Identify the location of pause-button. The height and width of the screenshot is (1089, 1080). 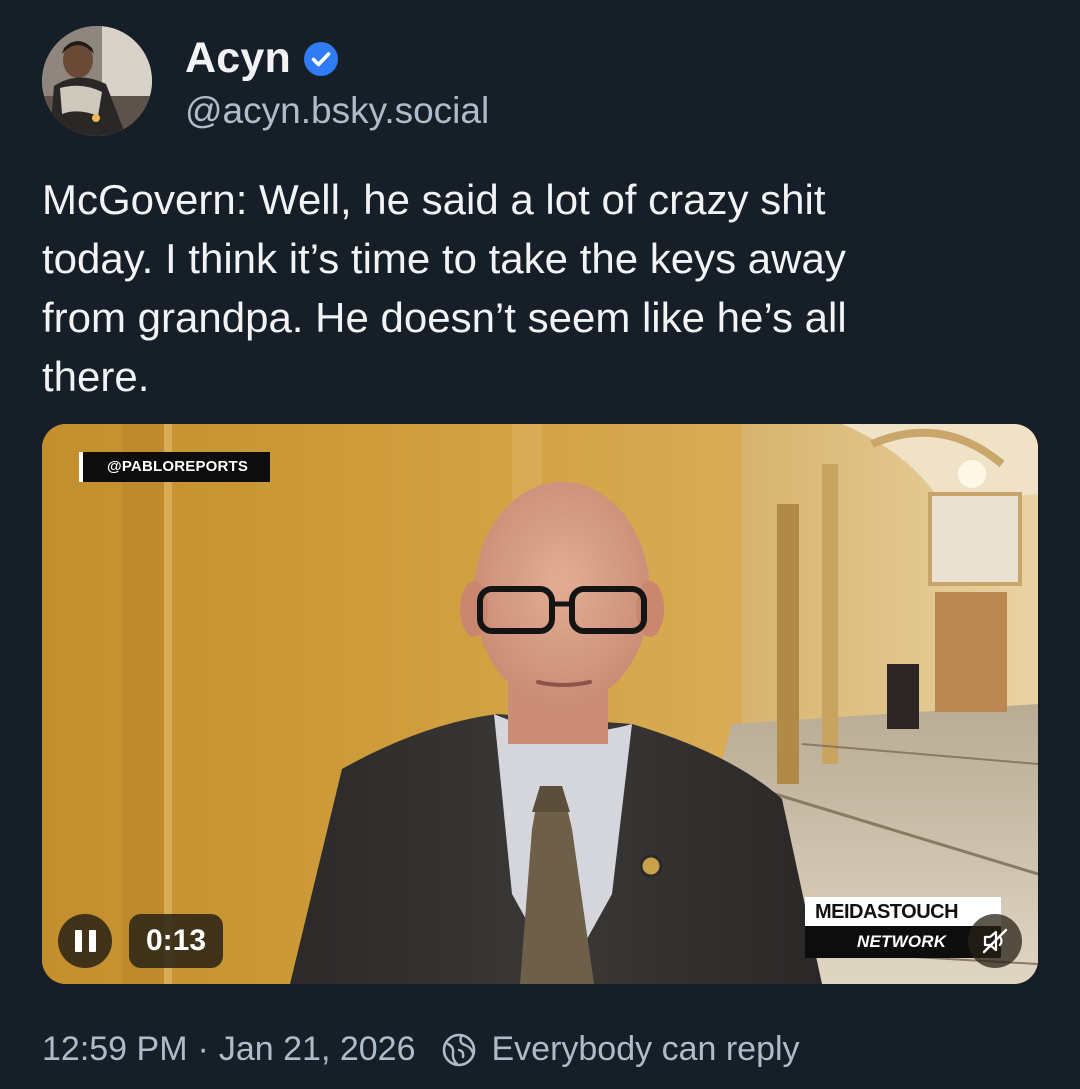
(85, 941).